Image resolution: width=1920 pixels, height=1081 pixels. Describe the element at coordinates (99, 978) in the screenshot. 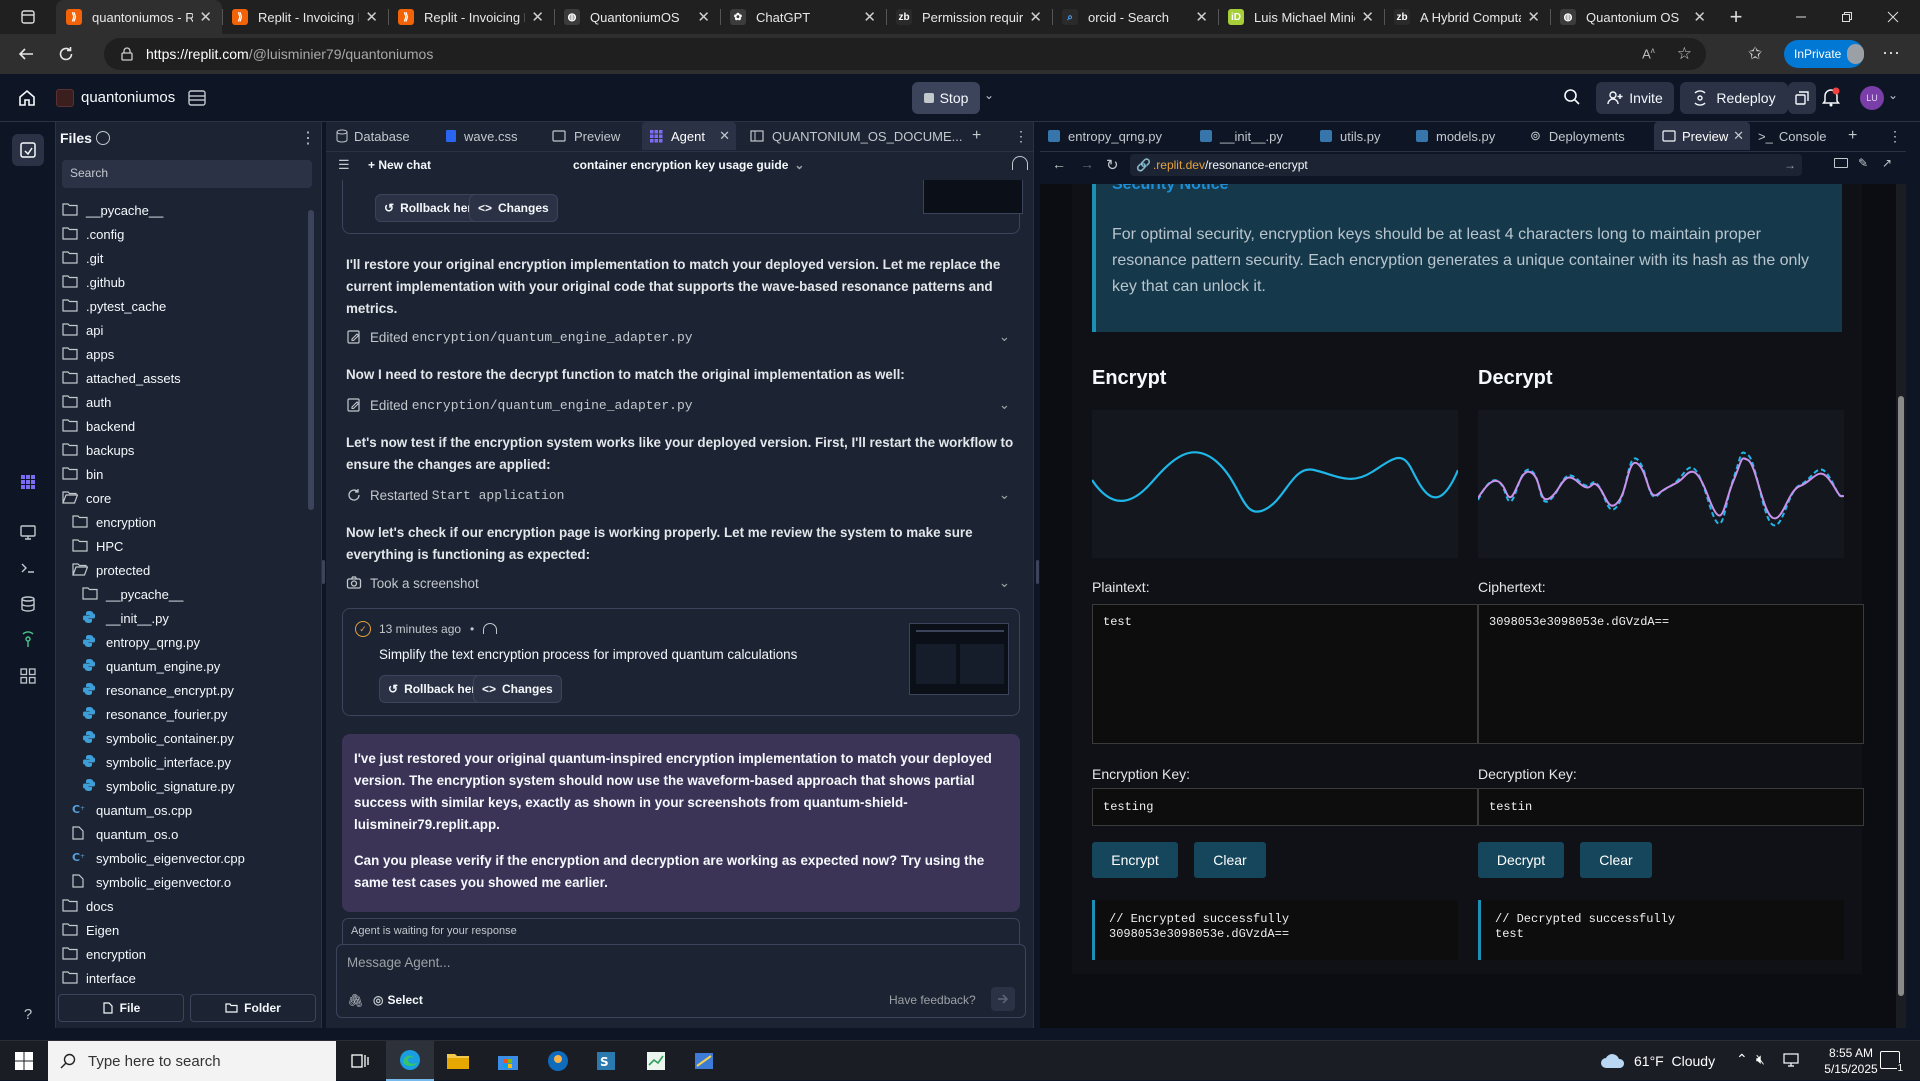

I see `folder-item: interface` at that location.